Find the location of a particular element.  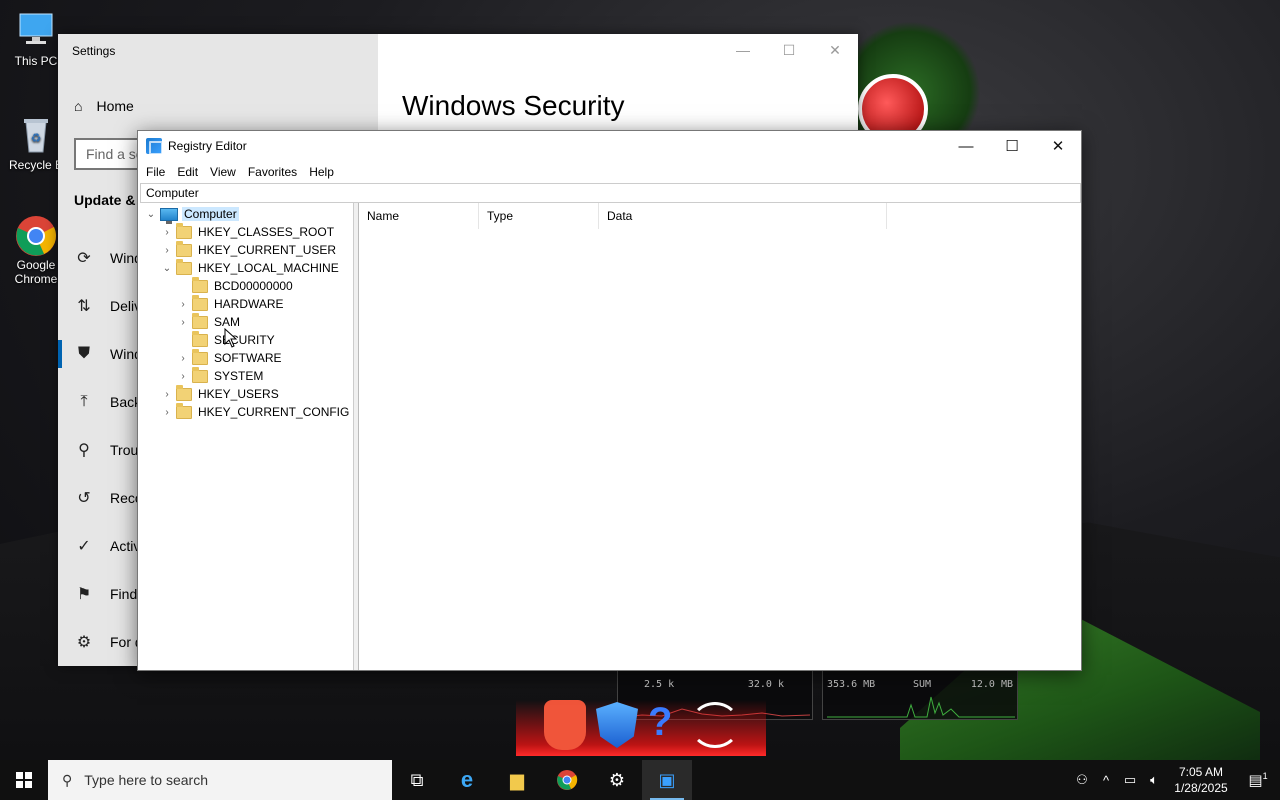

tree-node-label: HKEY_CLASSES_ROOT is located at coordinates (266, 232).